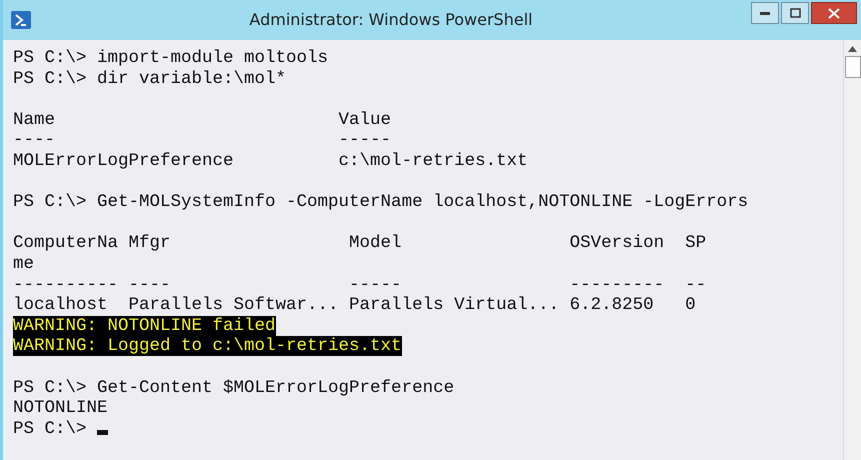  Describe the element at coordinates (23, 264) in the screenshot. I see `console-line: me` at that location.